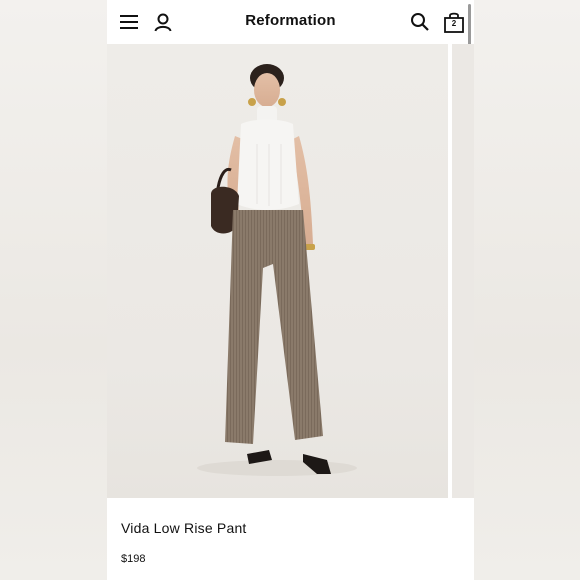 The width and height of the screenshot is (580, 580). I want to click on search-icon, so click(420, 22).